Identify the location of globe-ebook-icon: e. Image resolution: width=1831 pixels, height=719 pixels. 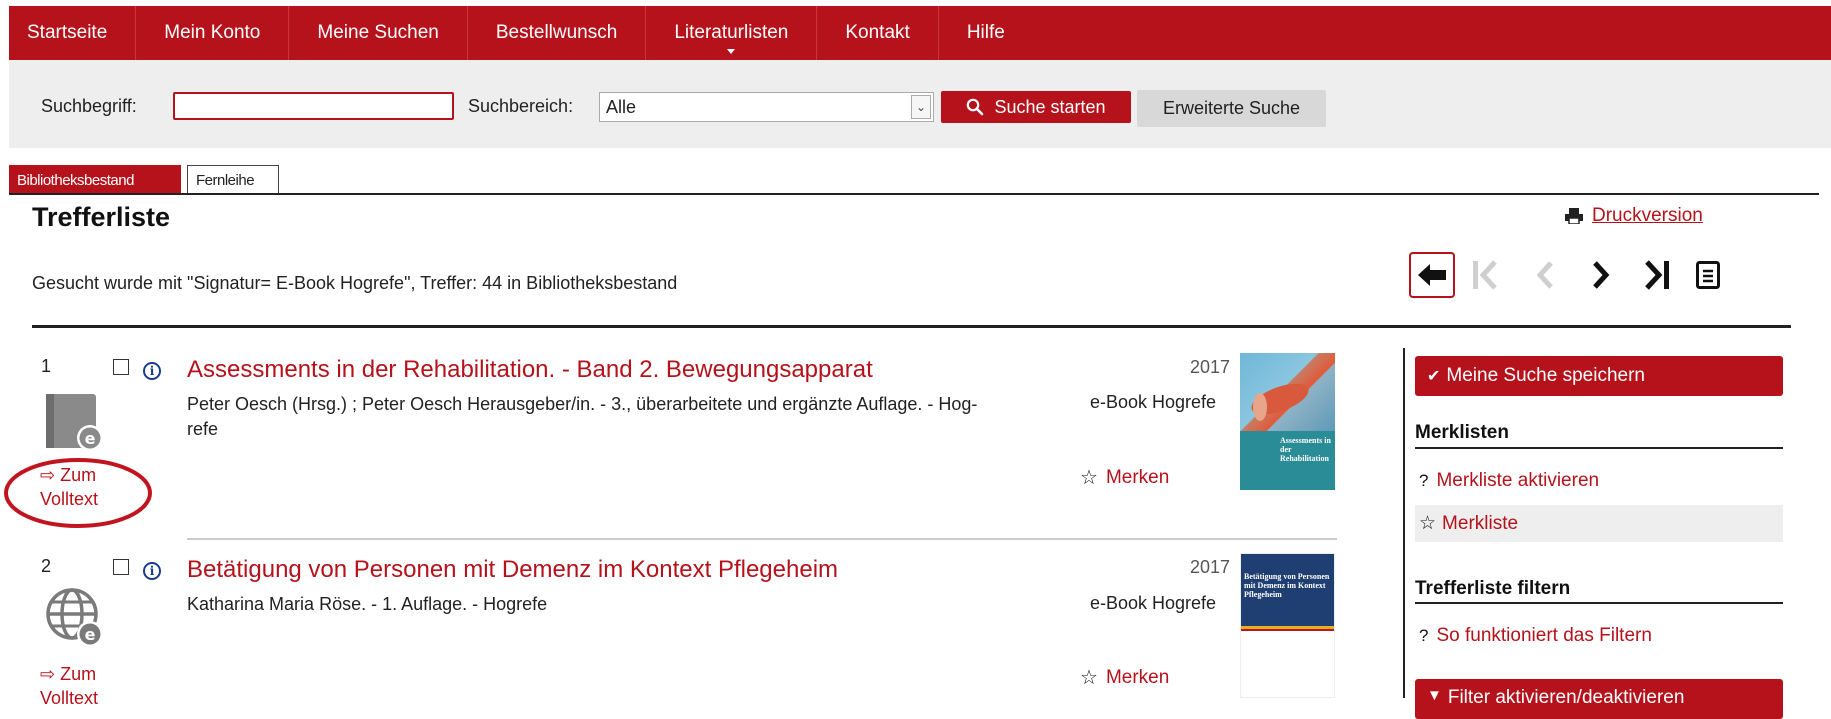
(74, 617).